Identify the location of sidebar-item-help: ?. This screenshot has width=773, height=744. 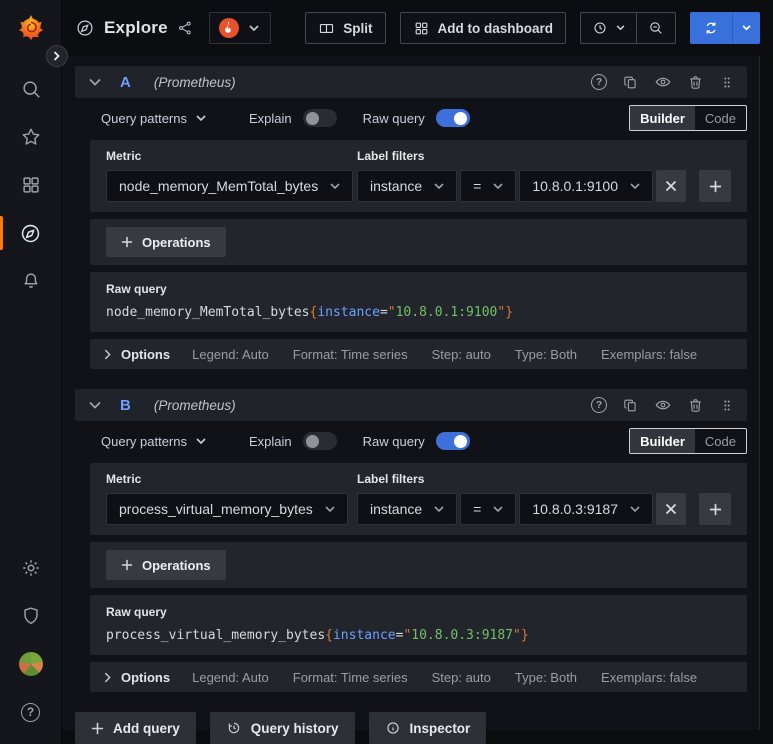
(30, 712).